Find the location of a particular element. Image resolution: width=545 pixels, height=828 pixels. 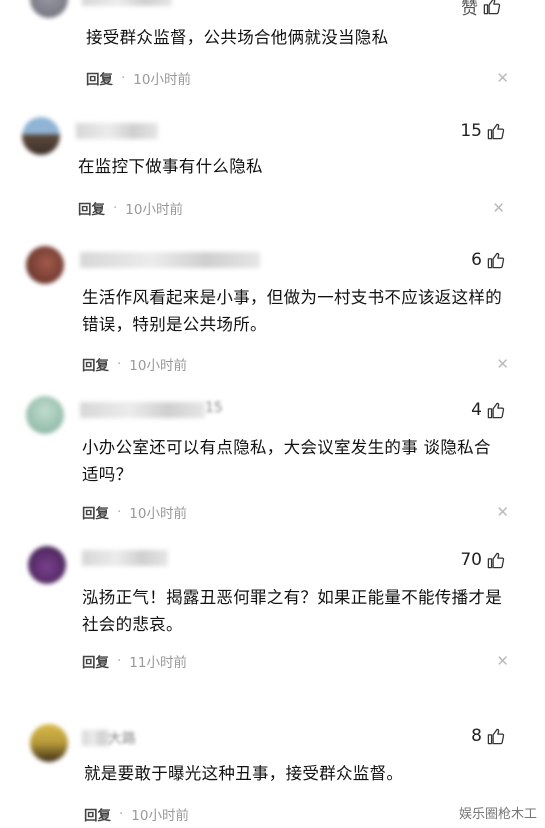

comment-text: 小办公室还可以有点隐私，大会议室发生的事 谈隐私合适吗？ is located at coordinates (286, 461).